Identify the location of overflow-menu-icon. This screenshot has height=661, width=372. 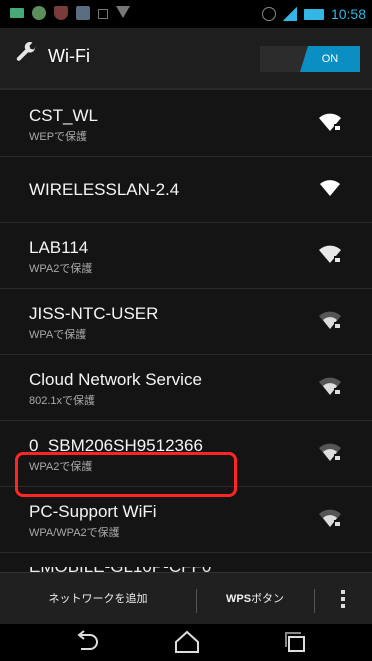
(343, 599).